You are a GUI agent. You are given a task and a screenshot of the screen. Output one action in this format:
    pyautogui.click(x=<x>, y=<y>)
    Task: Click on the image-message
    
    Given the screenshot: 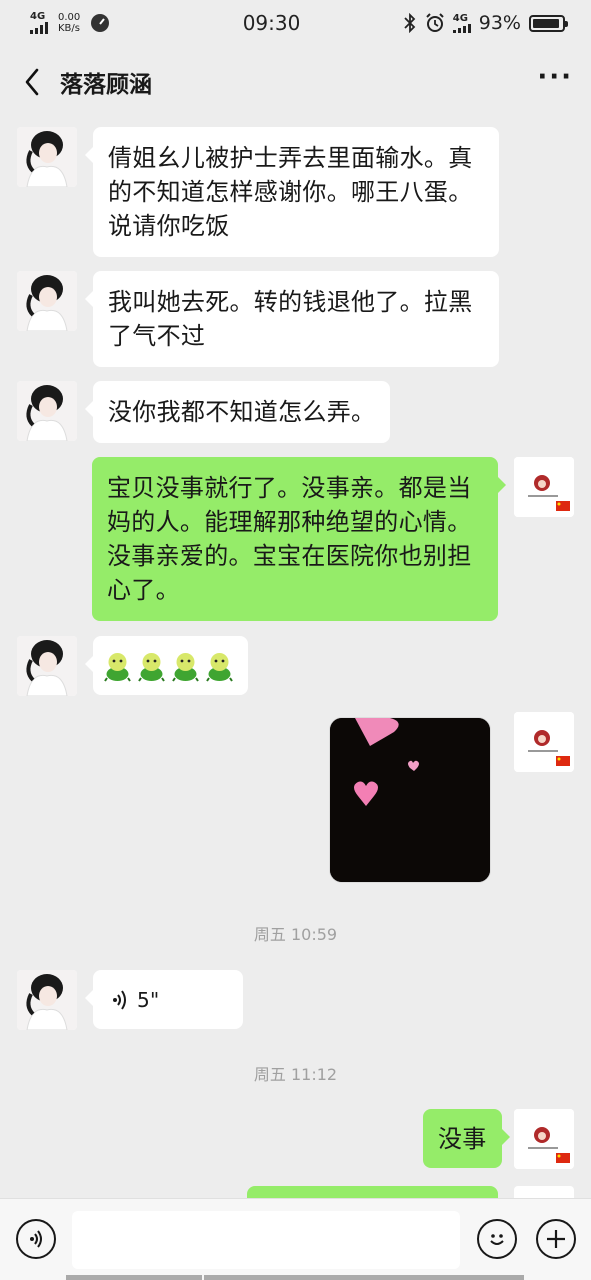 What is the action you would take?
    pyautogui.click(x=410, y=800)
    